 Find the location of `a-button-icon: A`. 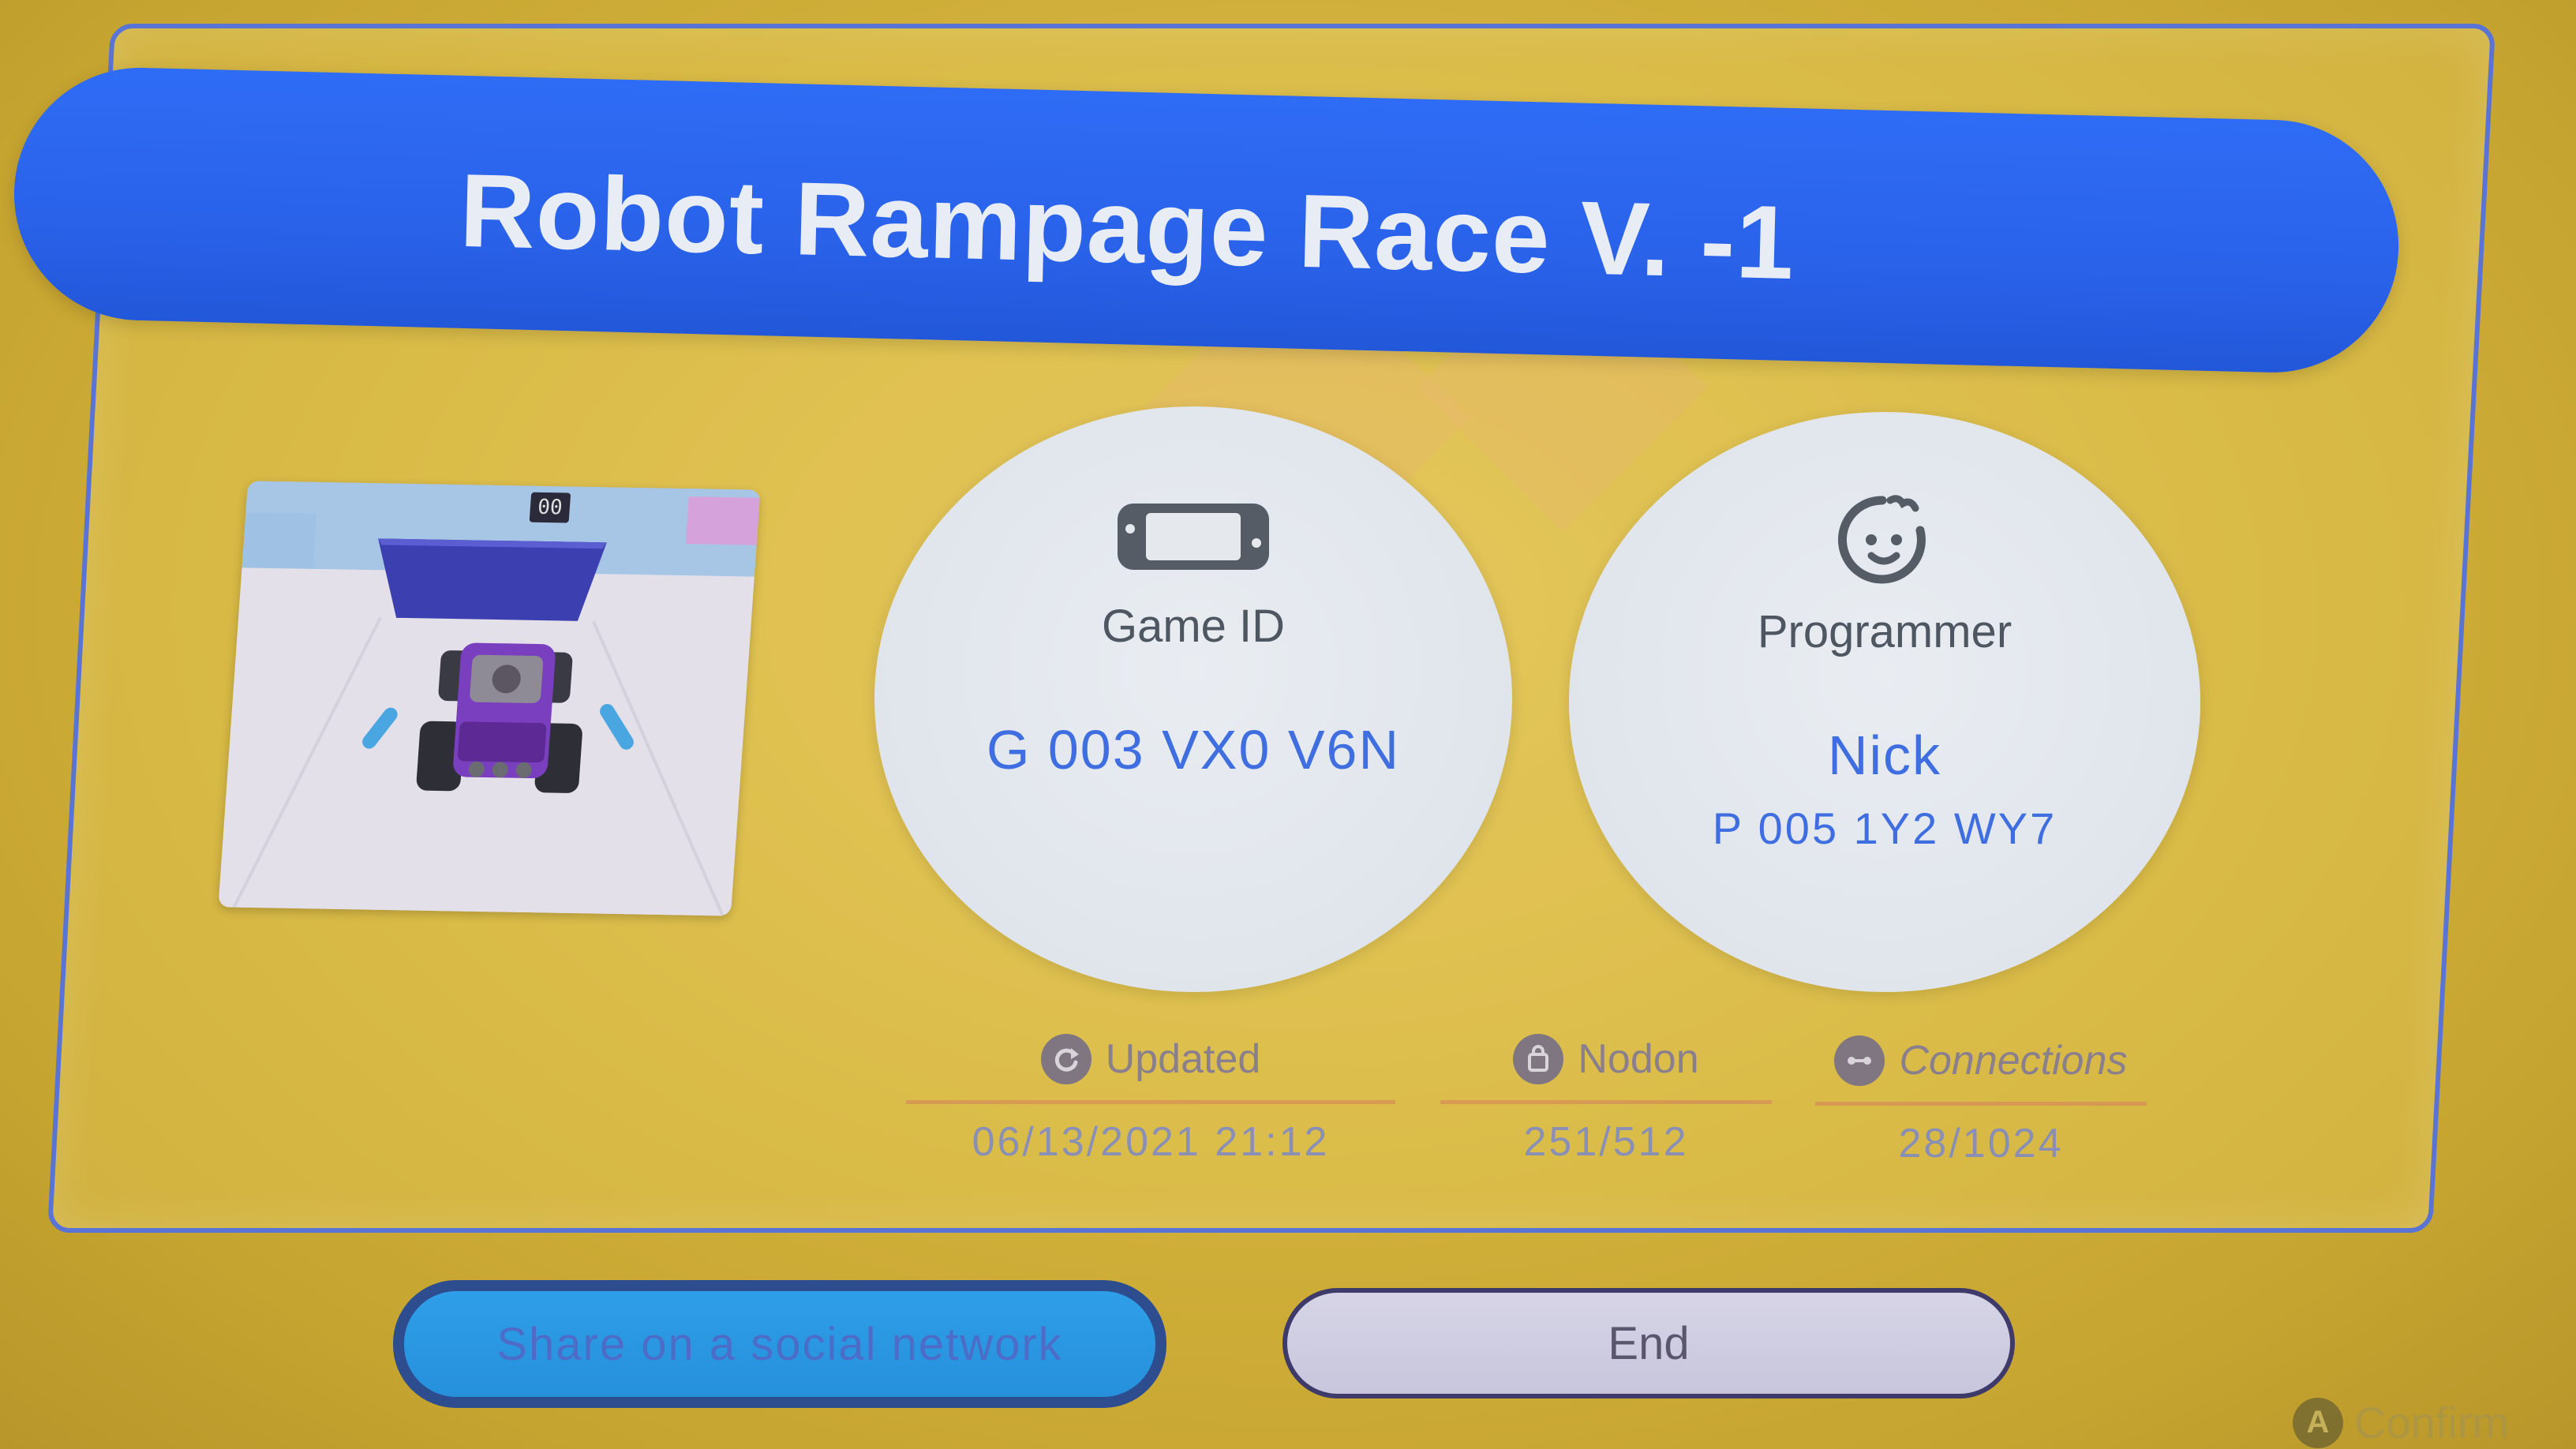

a-button-icon: A is located at coordinates (2318, 1422).